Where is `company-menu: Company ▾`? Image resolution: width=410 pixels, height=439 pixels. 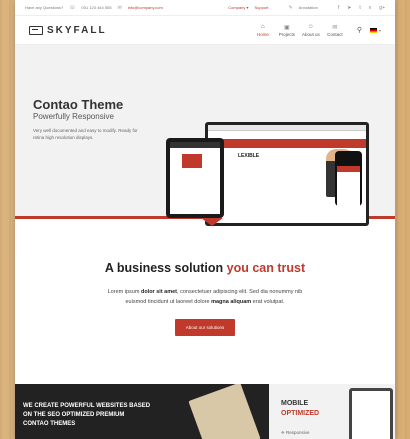
company-menu: Company ▾ is located at coordinates (238, 7).